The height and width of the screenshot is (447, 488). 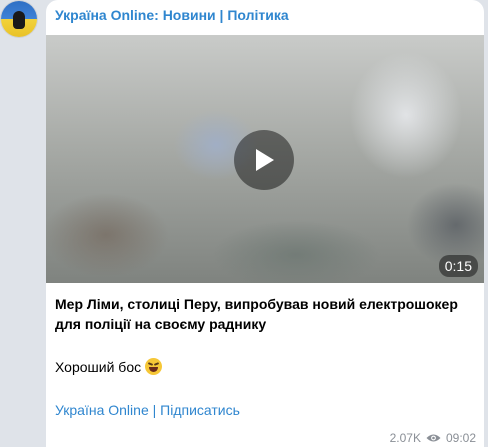 I want to click on post-comment: Хороший бос, so click(x=265, y=367).